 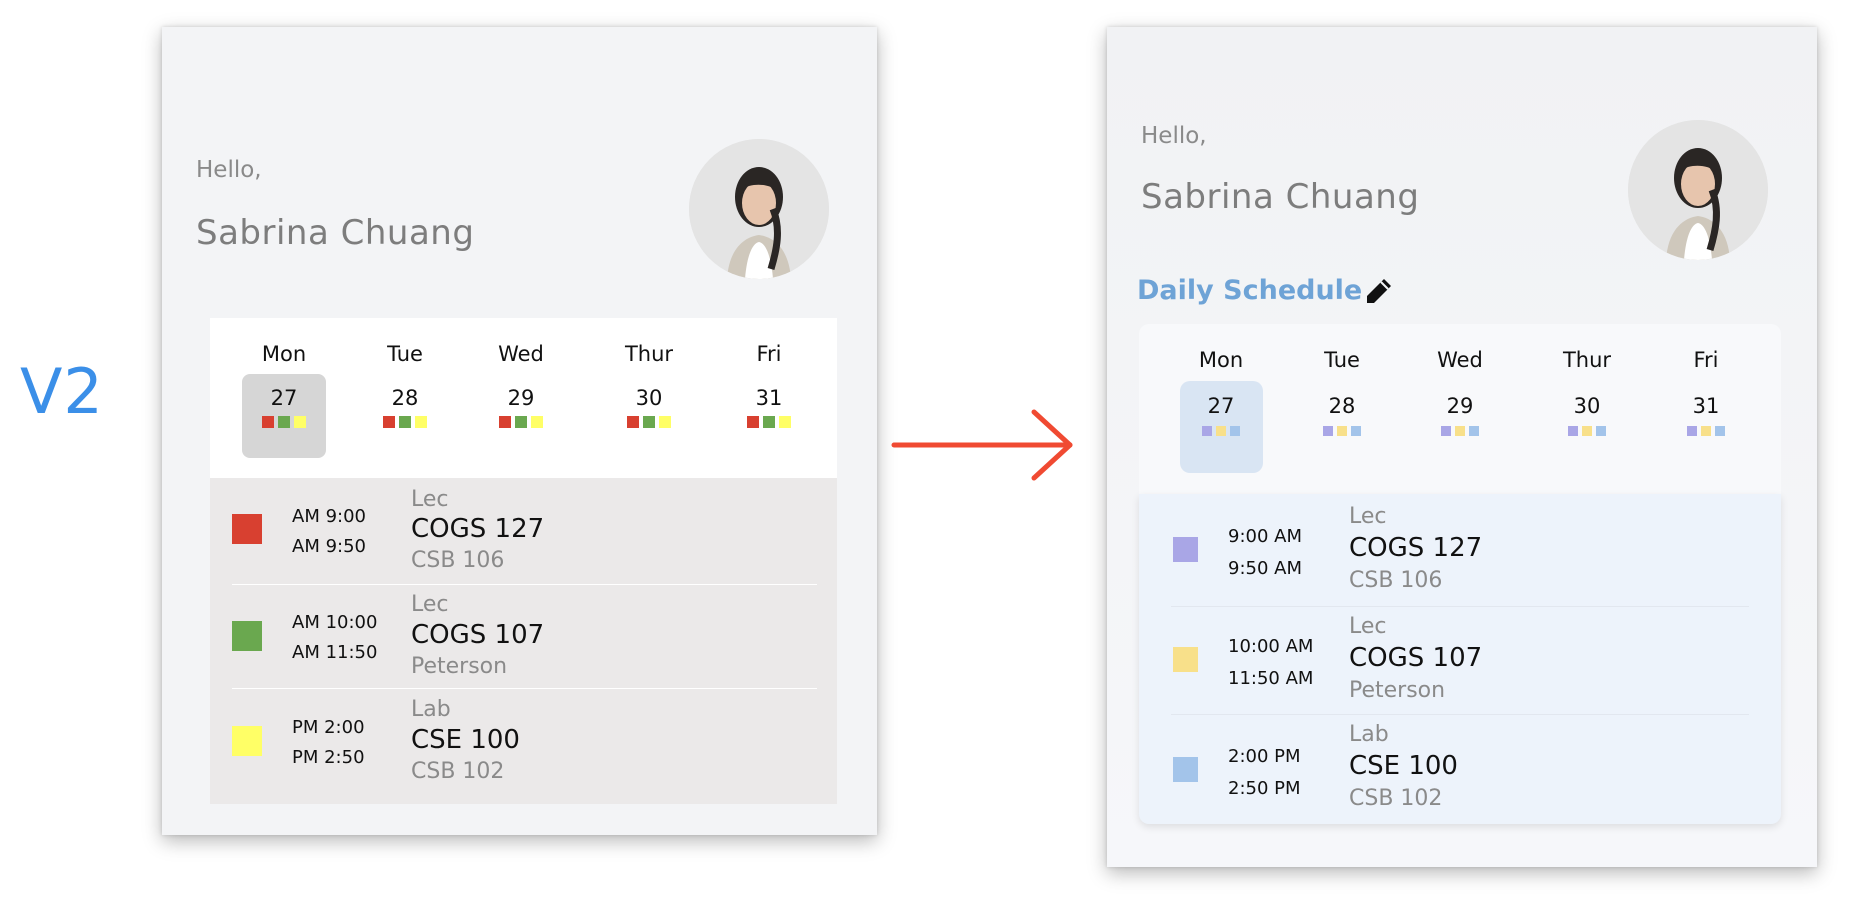 I want to click on day-name: Thur, so click(x=649, y=354).